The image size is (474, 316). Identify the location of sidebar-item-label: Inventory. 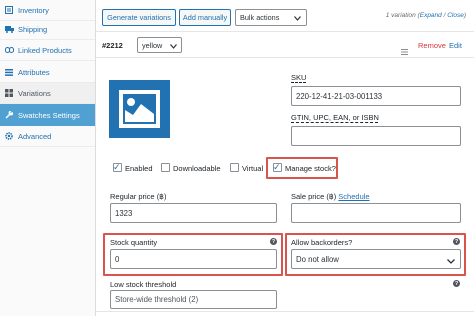
(33, 10).